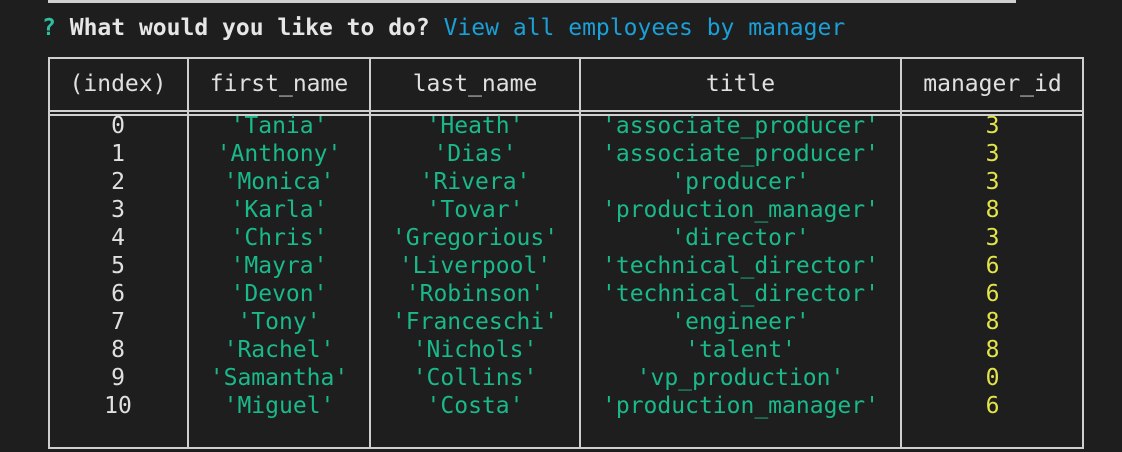 The width and height of the screenshot is (1122, 452). I want to click on table-cell-first-name: 'Karla', so click(279, 210).